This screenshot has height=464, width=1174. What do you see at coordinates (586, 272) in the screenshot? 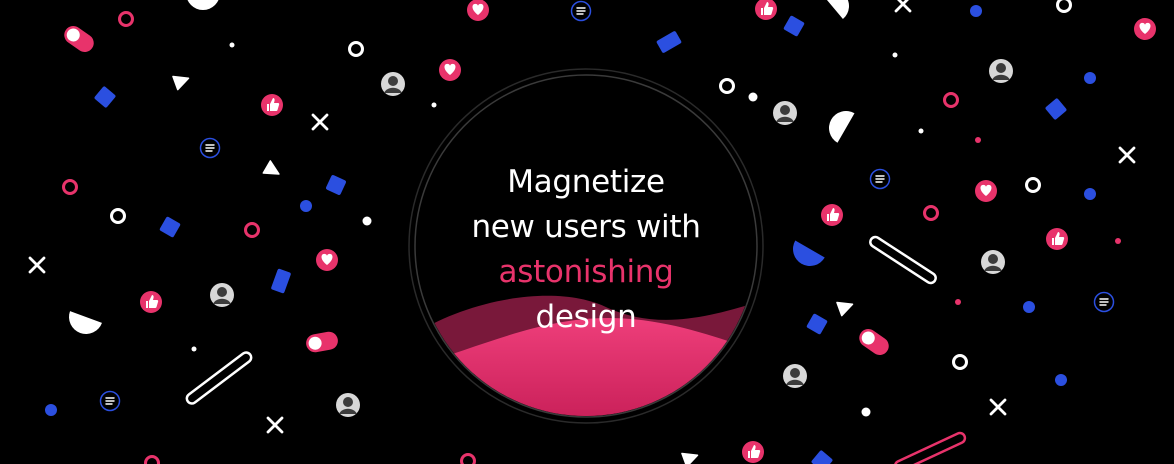
I see `headline-accent-word: astonishing` at bounding box center [586, 272].